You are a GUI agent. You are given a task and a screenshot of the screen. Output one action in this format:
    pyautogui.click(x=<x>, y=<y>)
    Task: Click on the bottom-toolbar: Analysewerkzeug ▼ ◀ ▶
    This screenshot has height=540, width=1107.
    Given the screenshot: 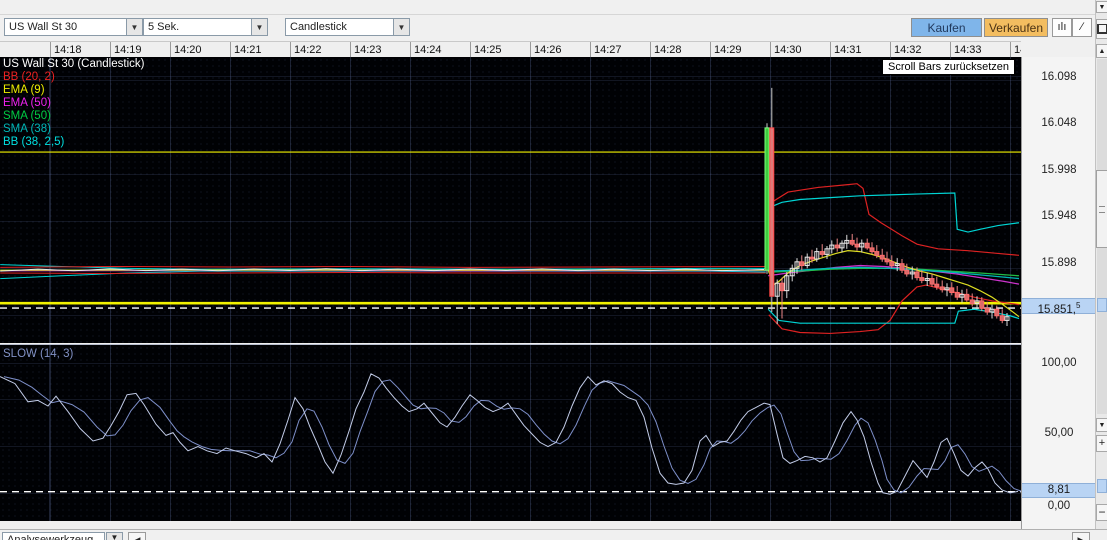 What is the action you would take?
    pyautogui.click(x=553, y=534)
    